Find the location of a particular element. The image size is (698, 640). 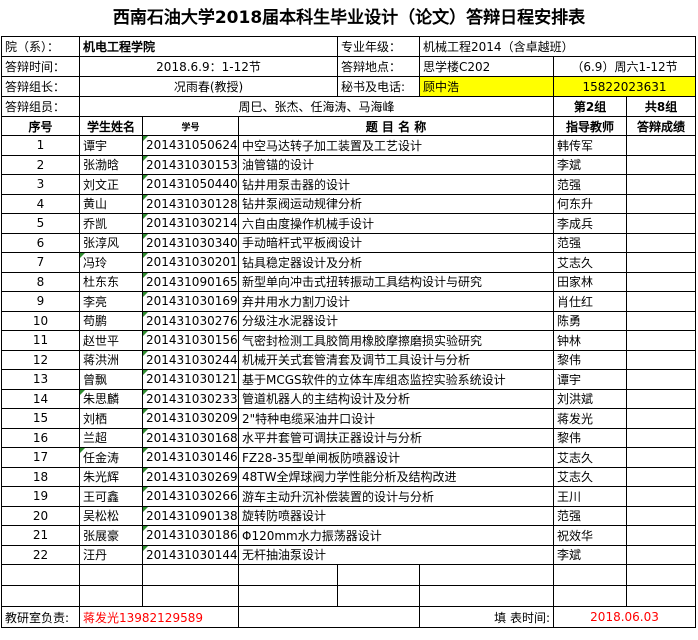

row-topic: 旋转防喷器设计 is located at coordinates (396, 515).